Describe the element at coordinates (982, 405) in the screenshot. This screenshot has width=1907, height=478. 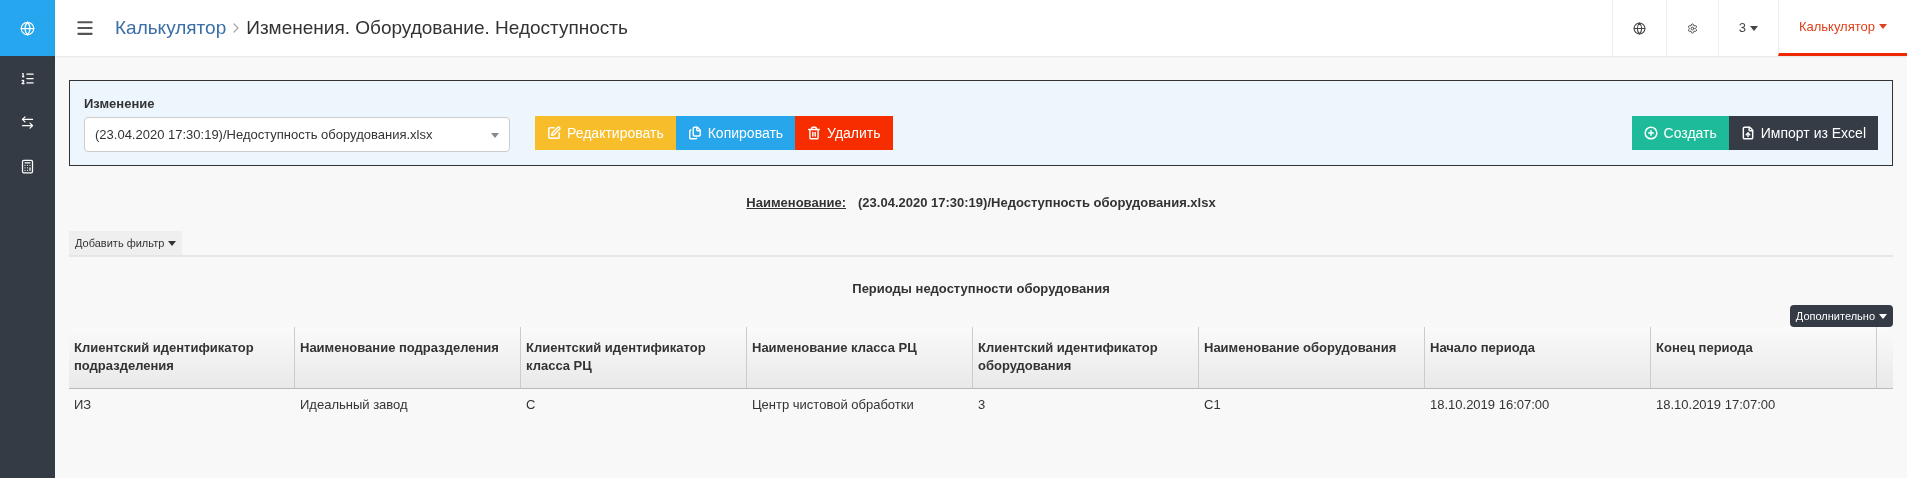
I see `table-cell-text: 3` at that location.